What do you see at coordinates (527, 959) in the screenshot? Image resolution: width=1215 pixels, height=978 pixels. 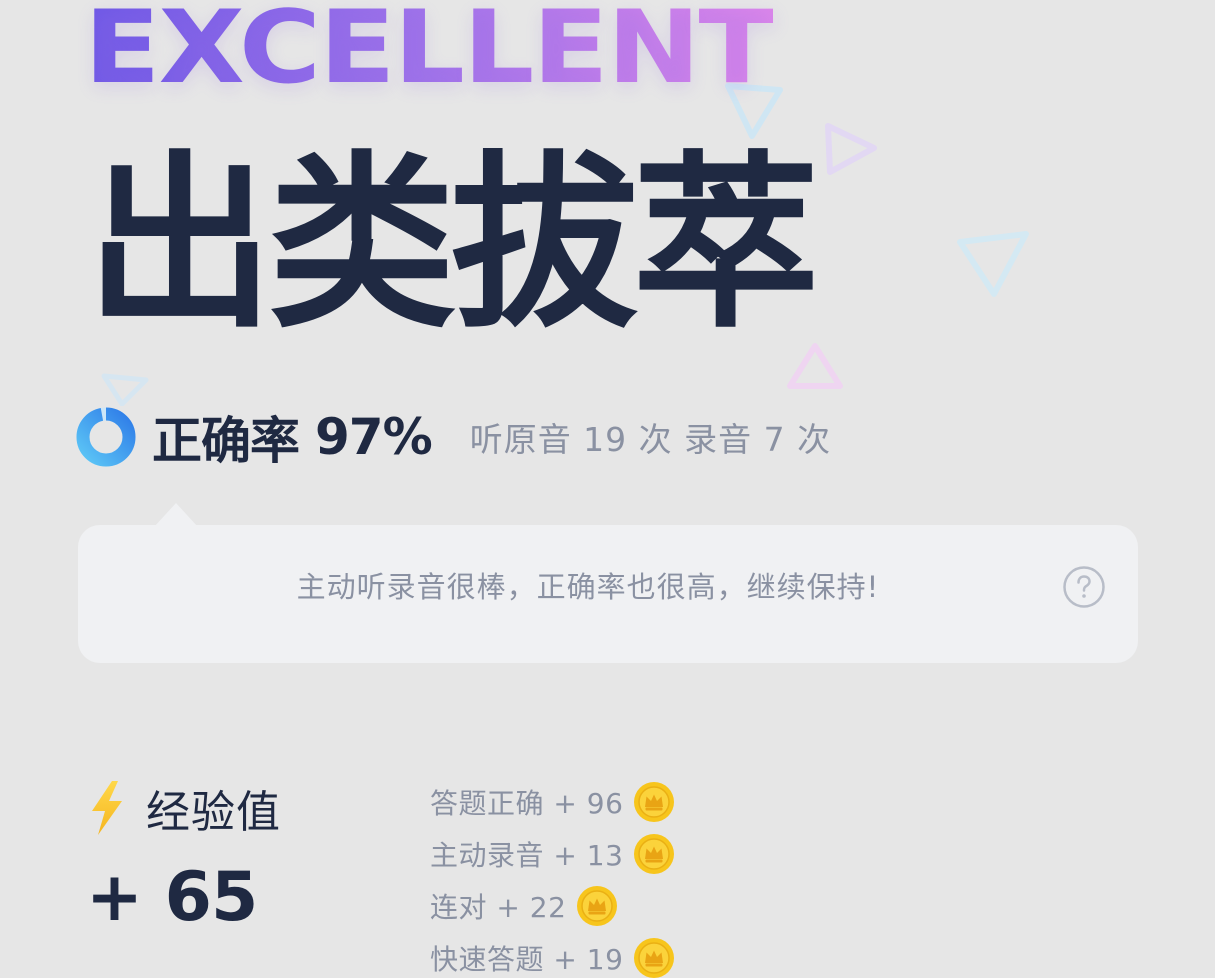 I see `bonus-label: 快速答题 + 19` at bounding box center [527, 959].